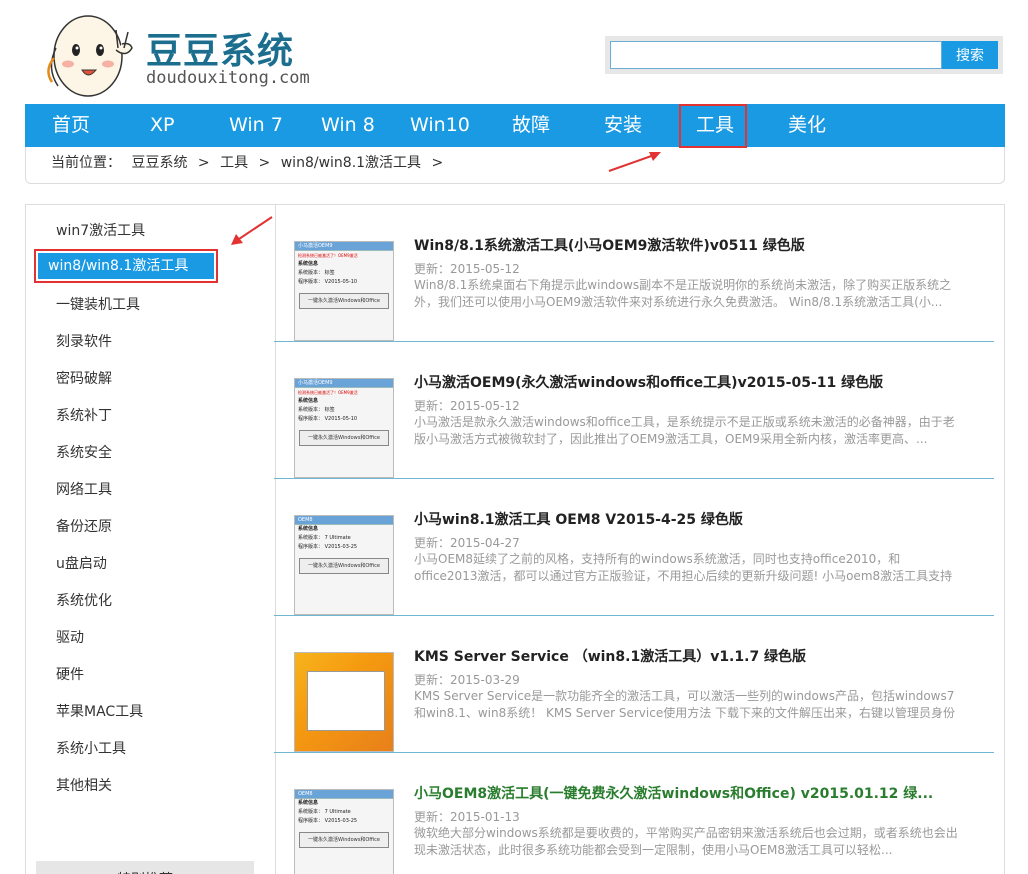 This screenshot has height=874, width=1028. What do you see at coordinates (467, 543) in the screenshot?
I see `article-date: 更新：2015-04-27` at bounding box center [467, 543].